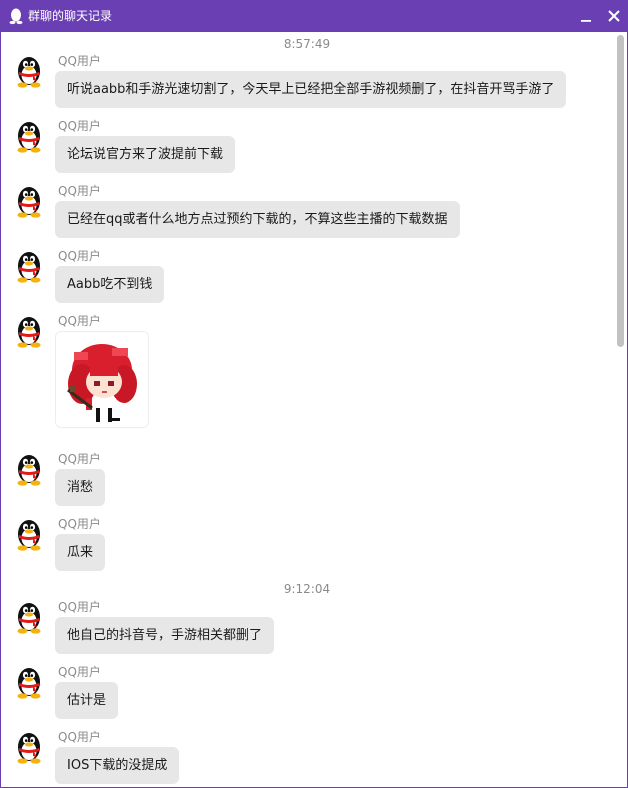 Image resolution: width=628 pixels, height=788 pixels. I want to click on message-bubble: 估计是, so click(87, 700).